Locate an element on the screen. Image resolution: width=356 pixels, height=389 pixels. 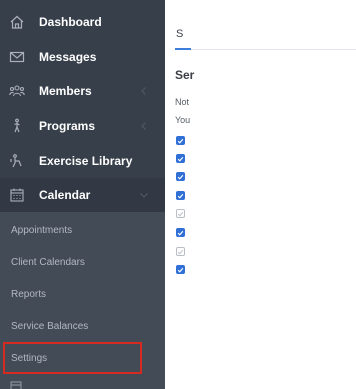
exercise-icon is located at coordinates (17, 161).